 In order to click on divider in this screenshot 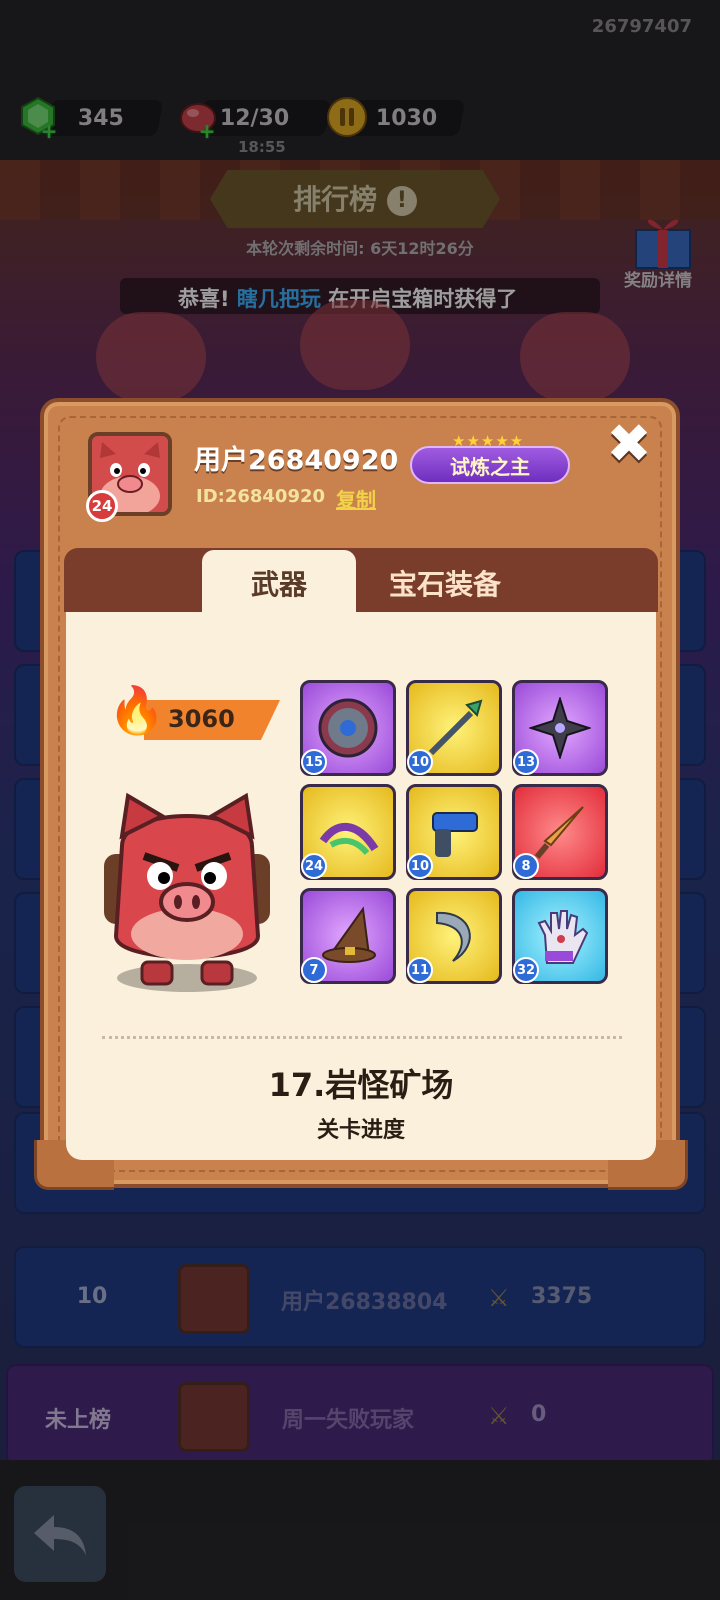, I will do `click(362, 1037)`.